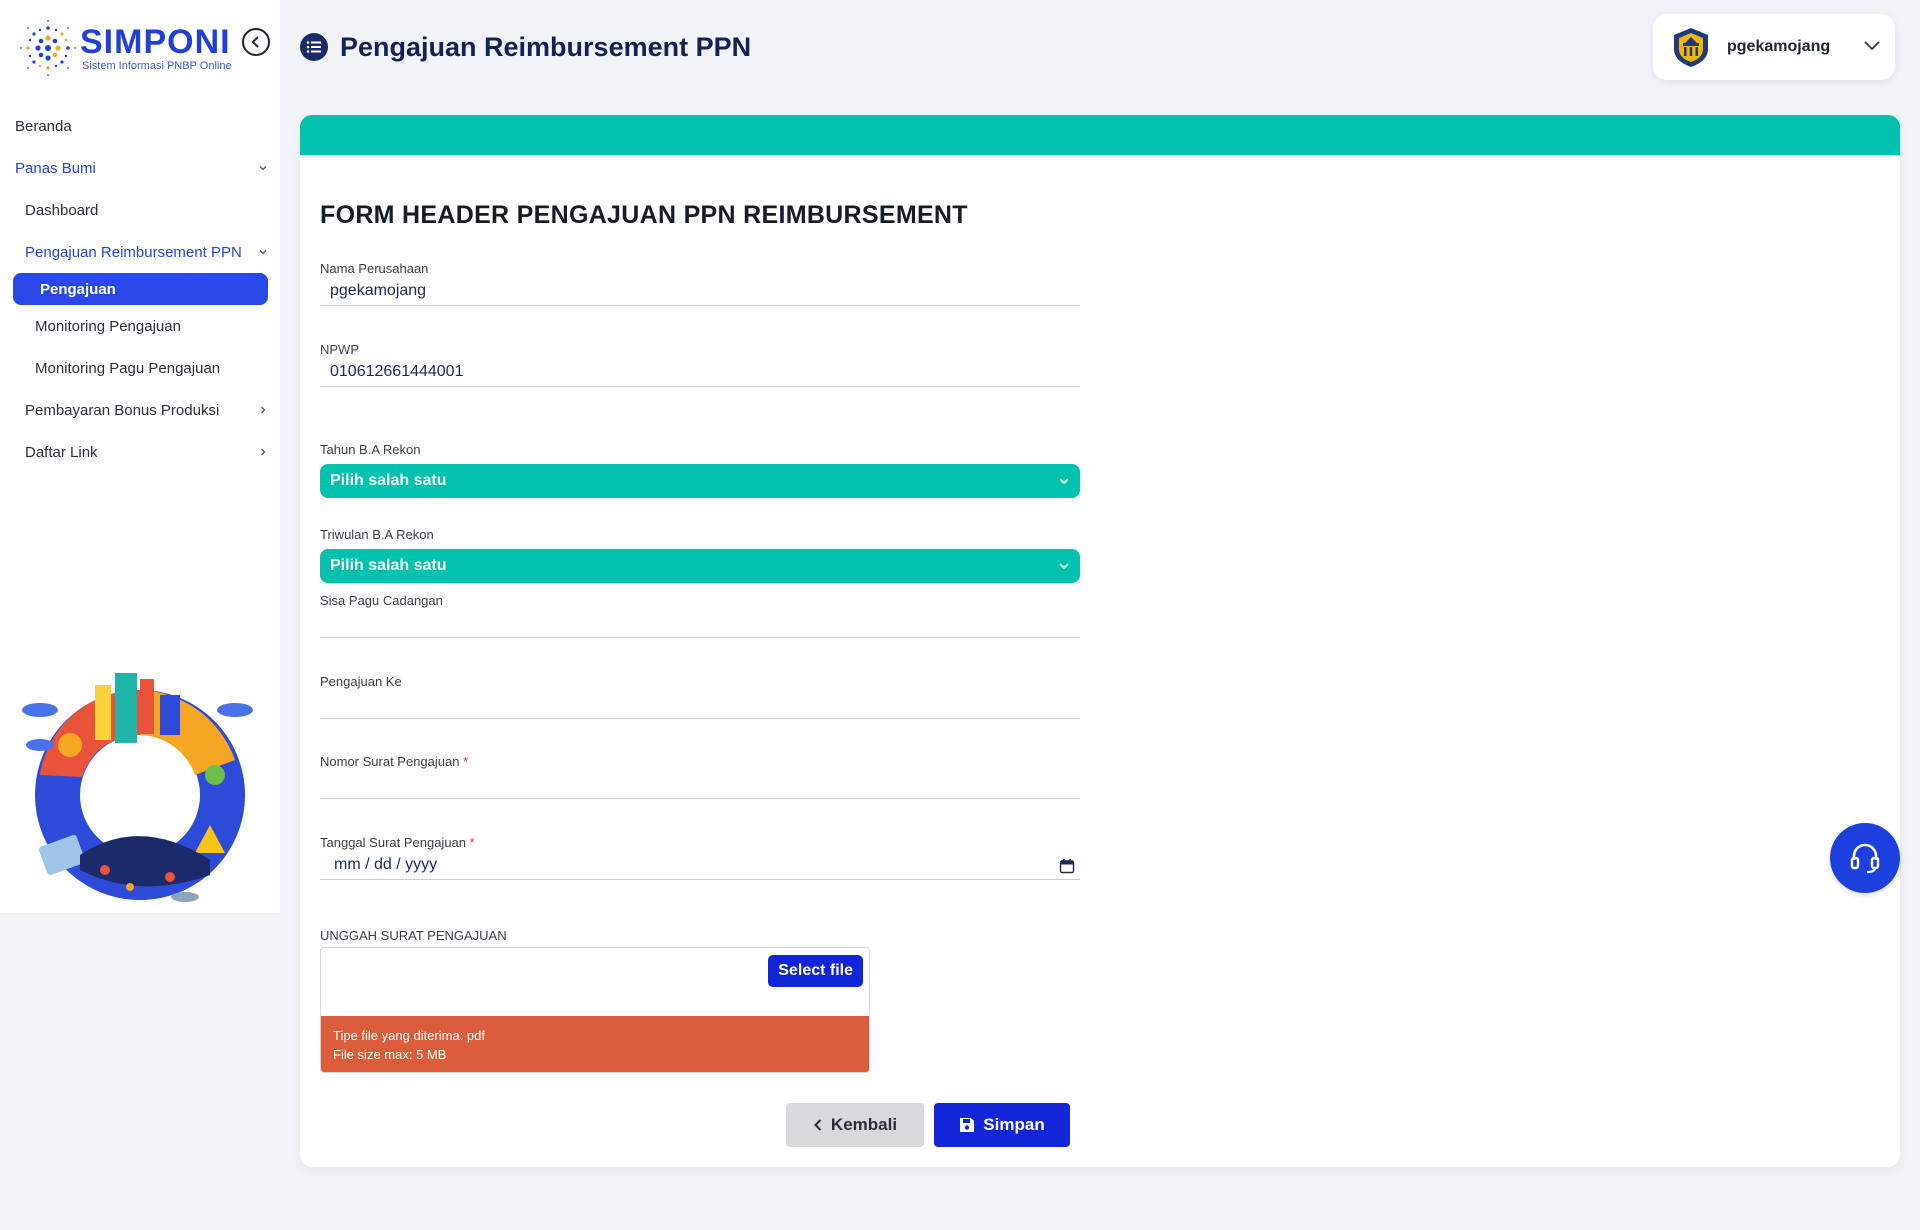 Image resolution: width=1920 pixels, height=1230 pixels. I want to click on upload-label: UNGGAH SURAT PENGAJUAN, so click(413, 935).